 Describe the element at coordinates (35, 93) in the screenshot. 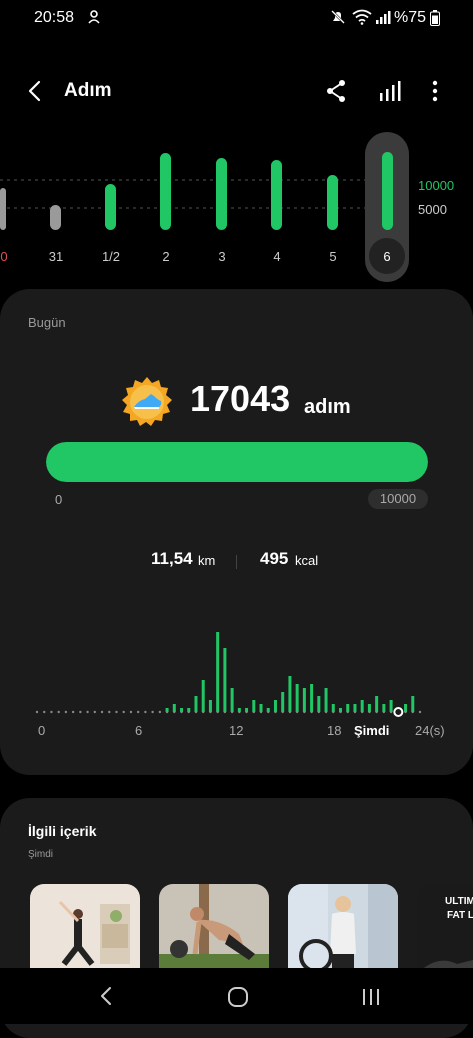

I see `back-arrow-icon` at that location.